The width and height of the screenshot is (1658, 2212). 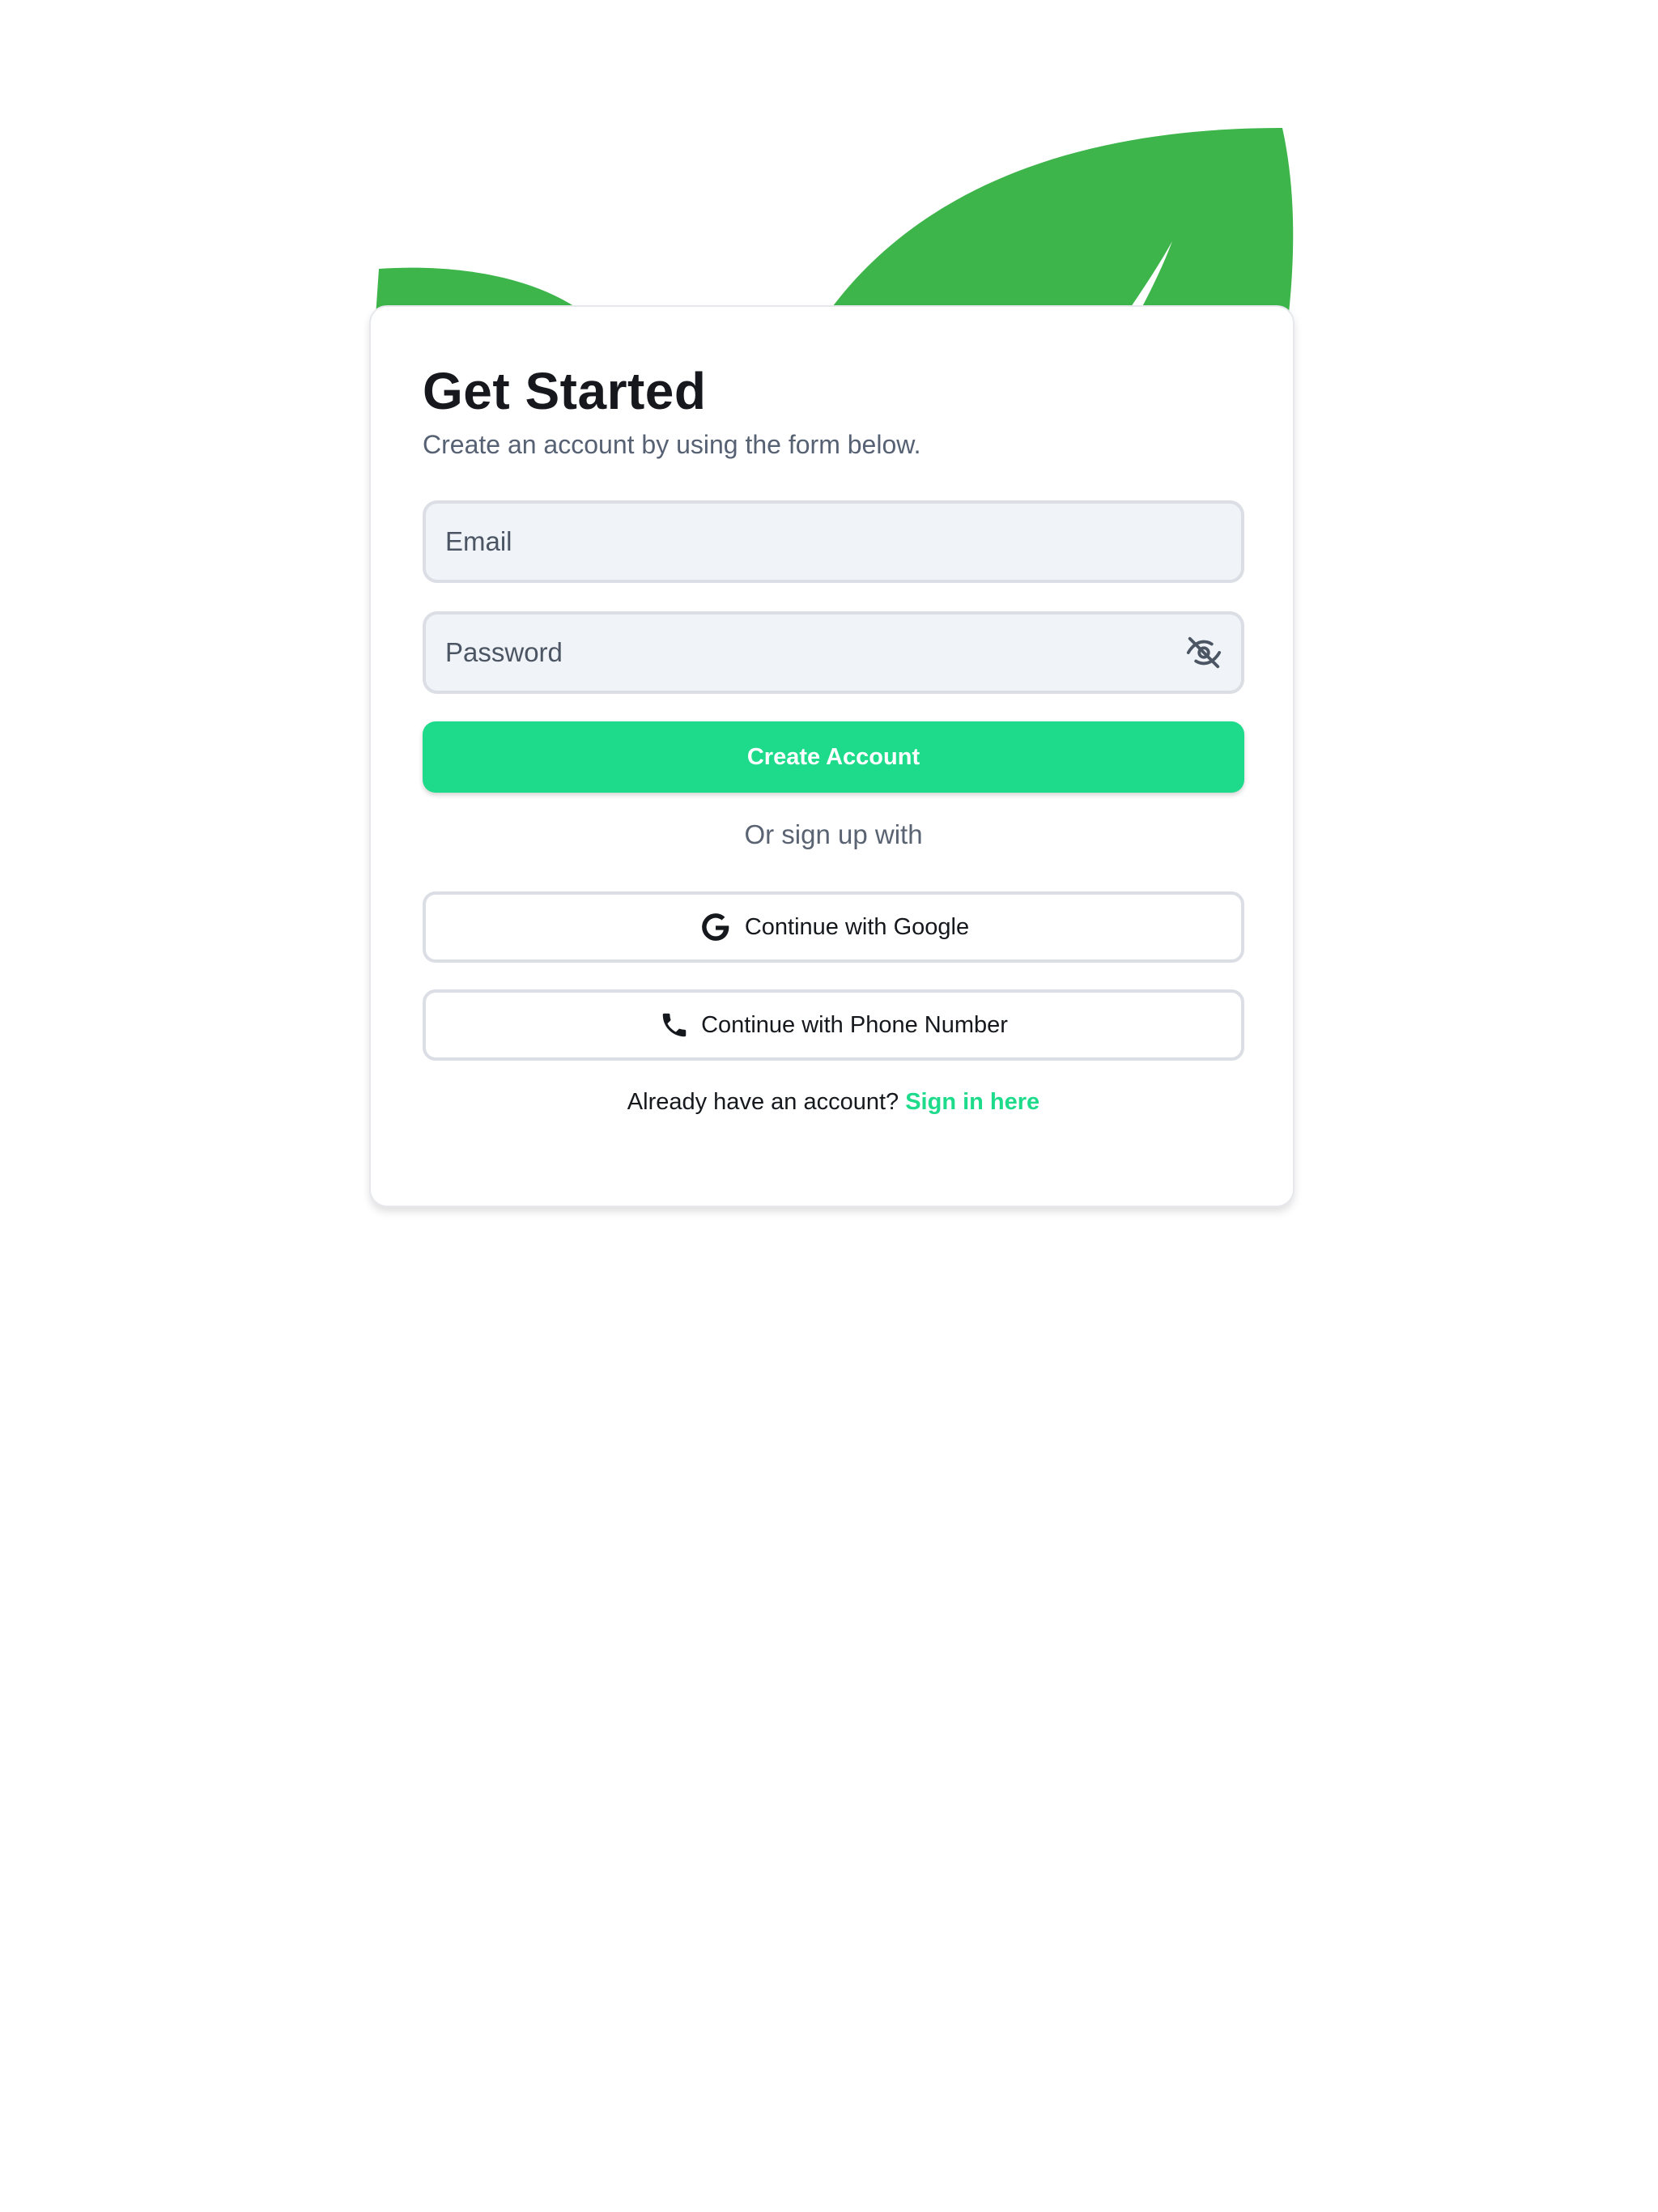 I want to click on leaf-icon, so click(x=834, y=234).